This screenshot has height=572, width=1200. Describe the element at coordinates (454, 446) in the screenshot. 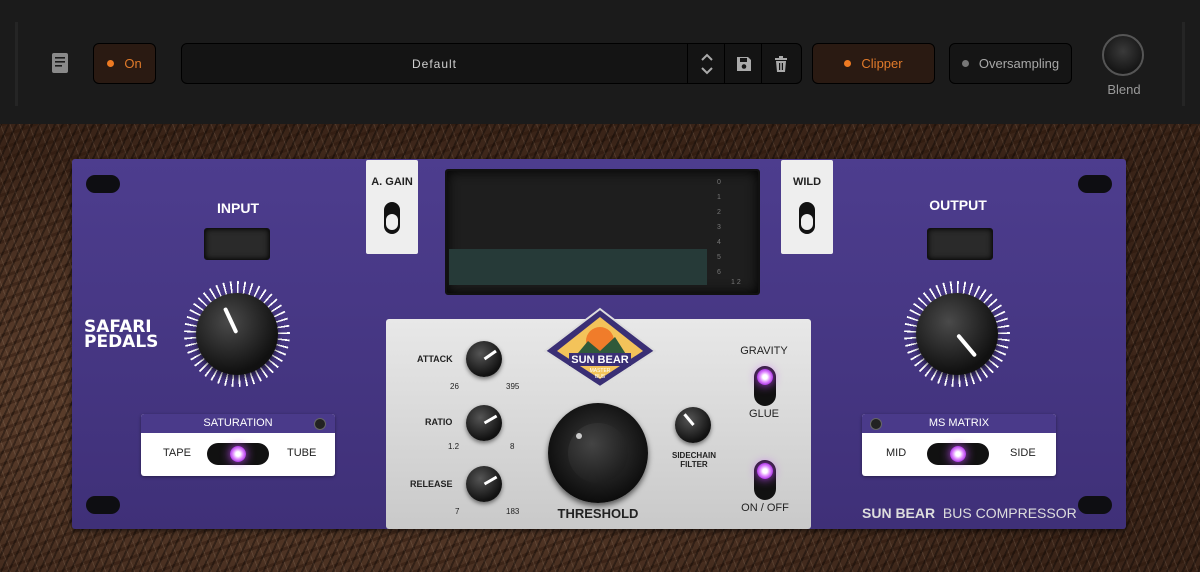

I see `ratio-min: 1.2` at that location.